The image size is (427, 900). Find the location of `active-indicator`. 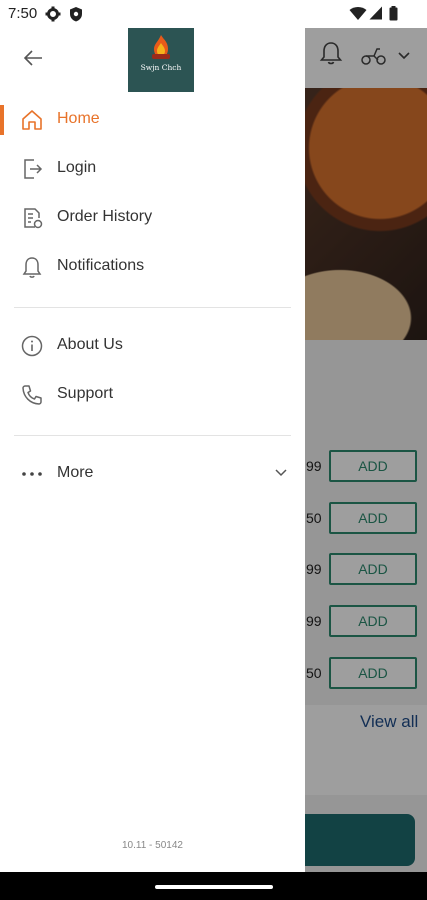

active-indicator is located at coordinates (2, 120).